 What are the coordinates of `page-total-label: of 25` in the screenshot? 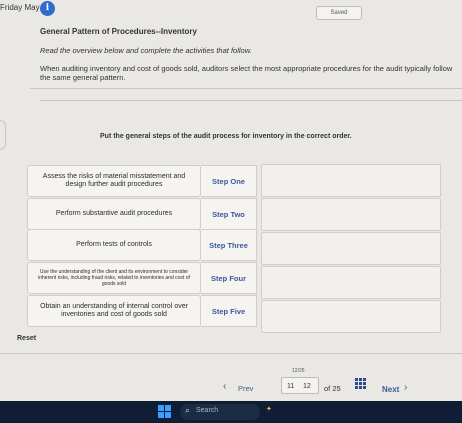 It's located at (332, 388).